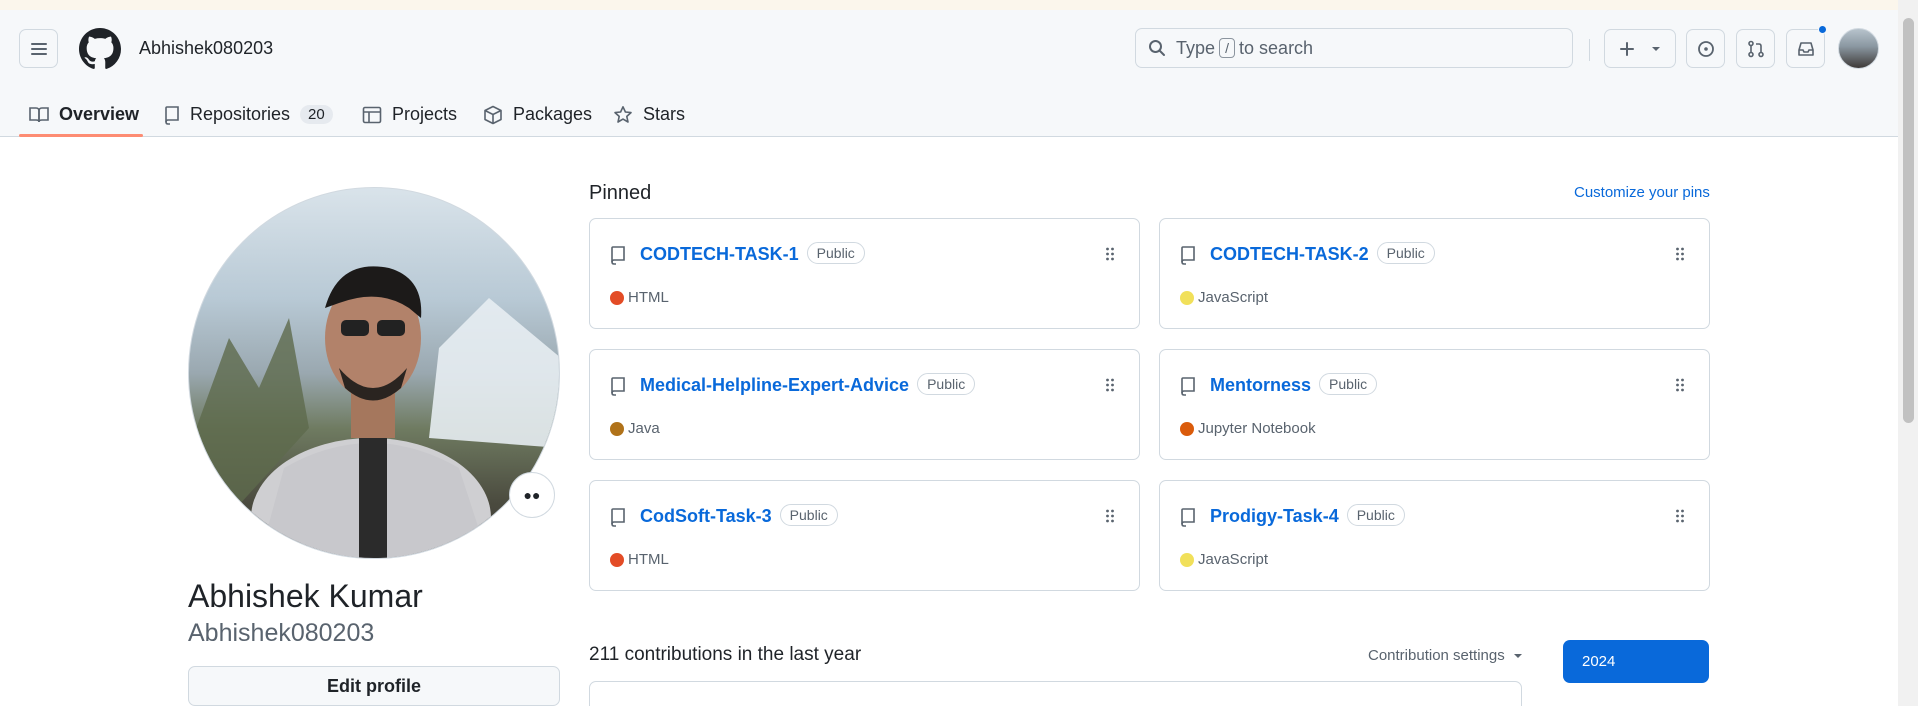 The height and width of the screenshot is (706, 1918). I want to click on tab-packages: Packages, so click(537, 114).